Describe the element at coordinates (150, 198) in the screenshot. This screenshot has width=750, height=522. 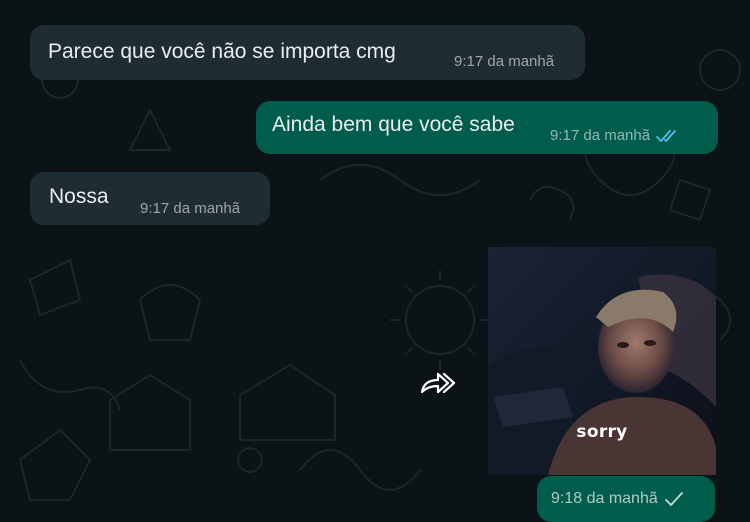
I see `message-incoming-3: Nossa 9:17 da manhã` at that location.